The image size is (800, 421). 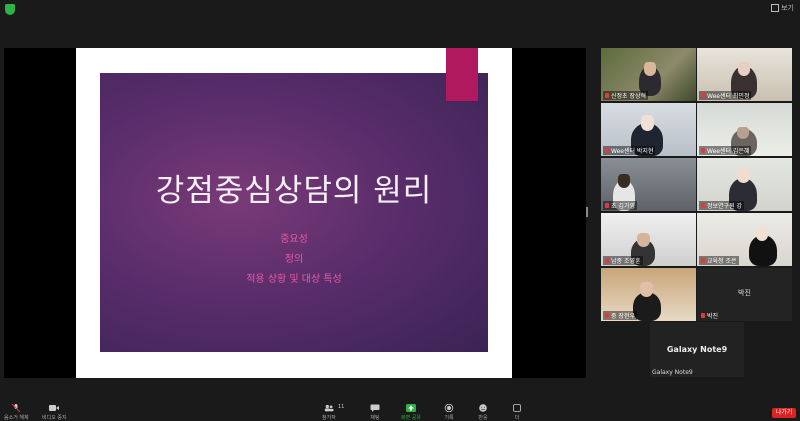 What do you see at coordinates (744, 239) in the screenshot?
I see `participant-tile: 교육청 조은` at bounding box center [744, 239].